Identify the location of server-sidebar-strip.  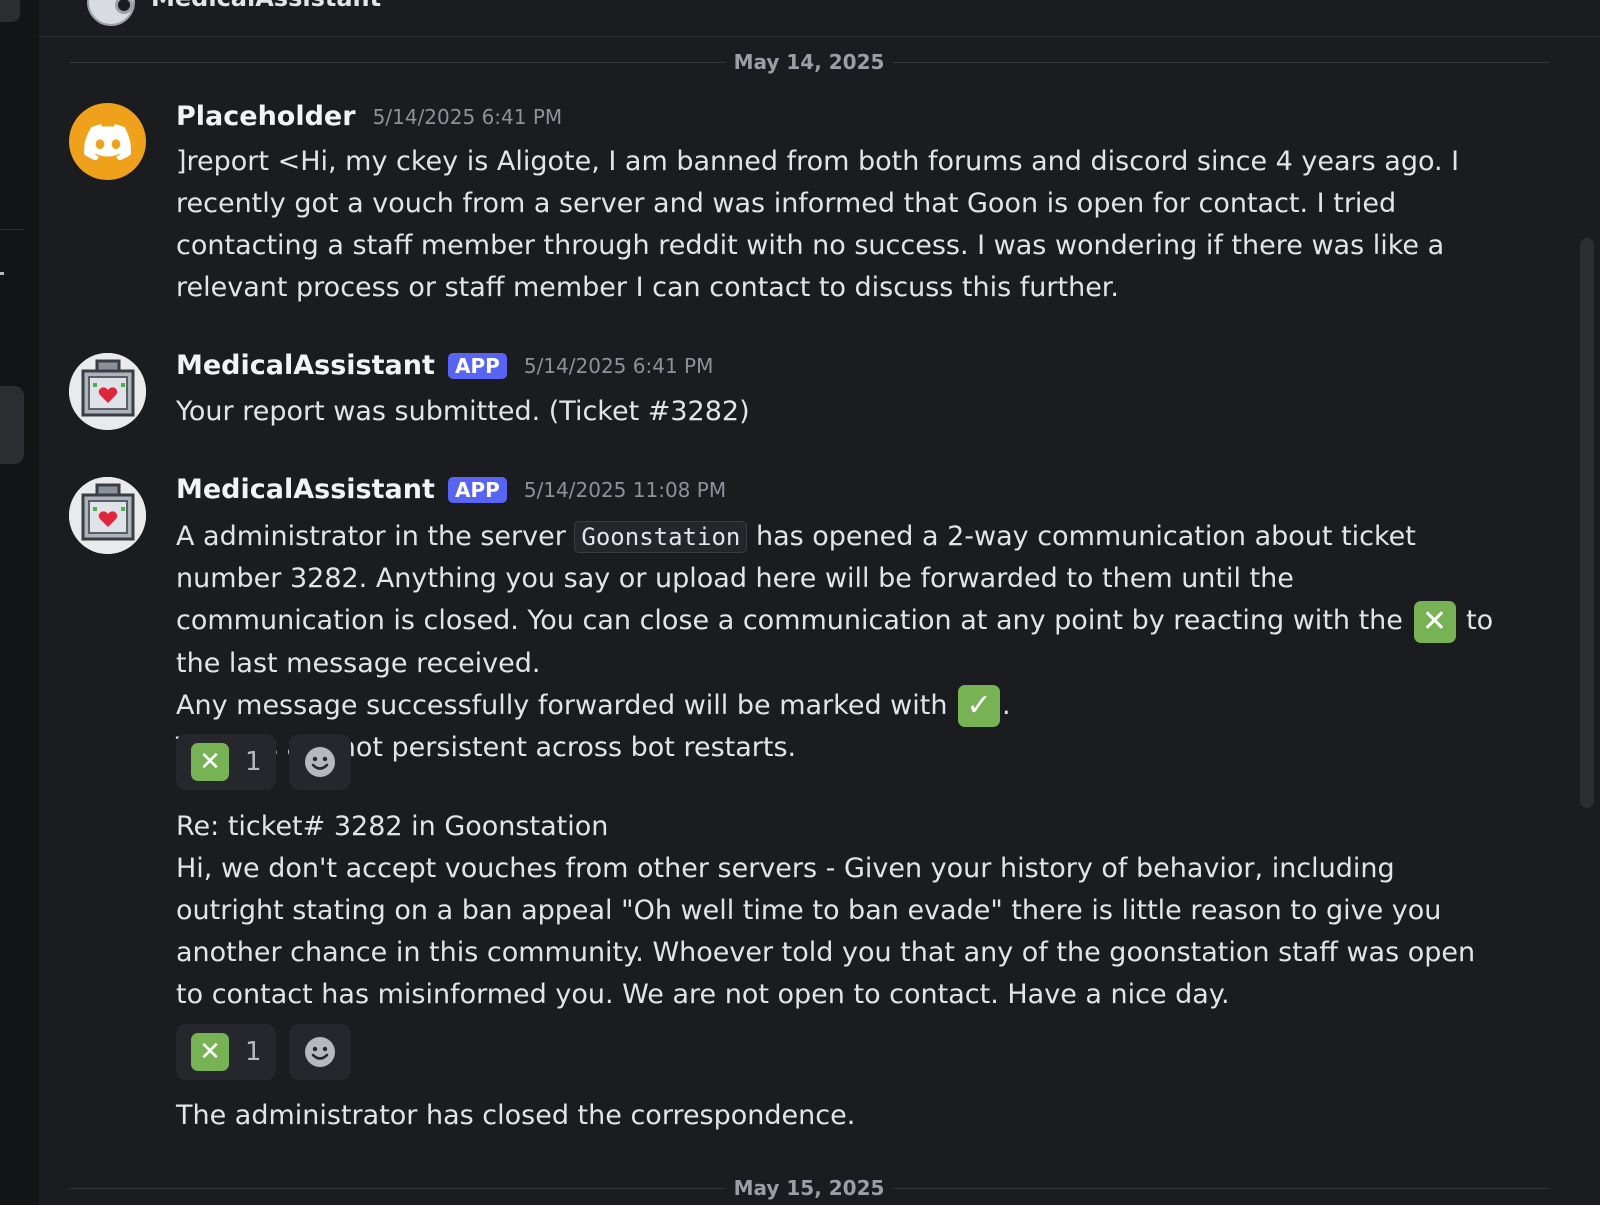
(19, 602).